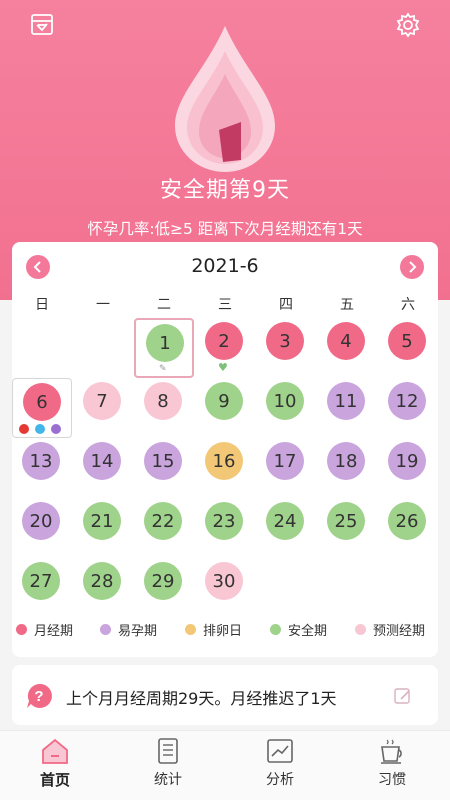 Image resolution: width=450 pixels, height=800 pixels. What do you see at coordinates (41, 461) in the screenshot?
I see `day-number: 13` at bounding box center [41, 461].